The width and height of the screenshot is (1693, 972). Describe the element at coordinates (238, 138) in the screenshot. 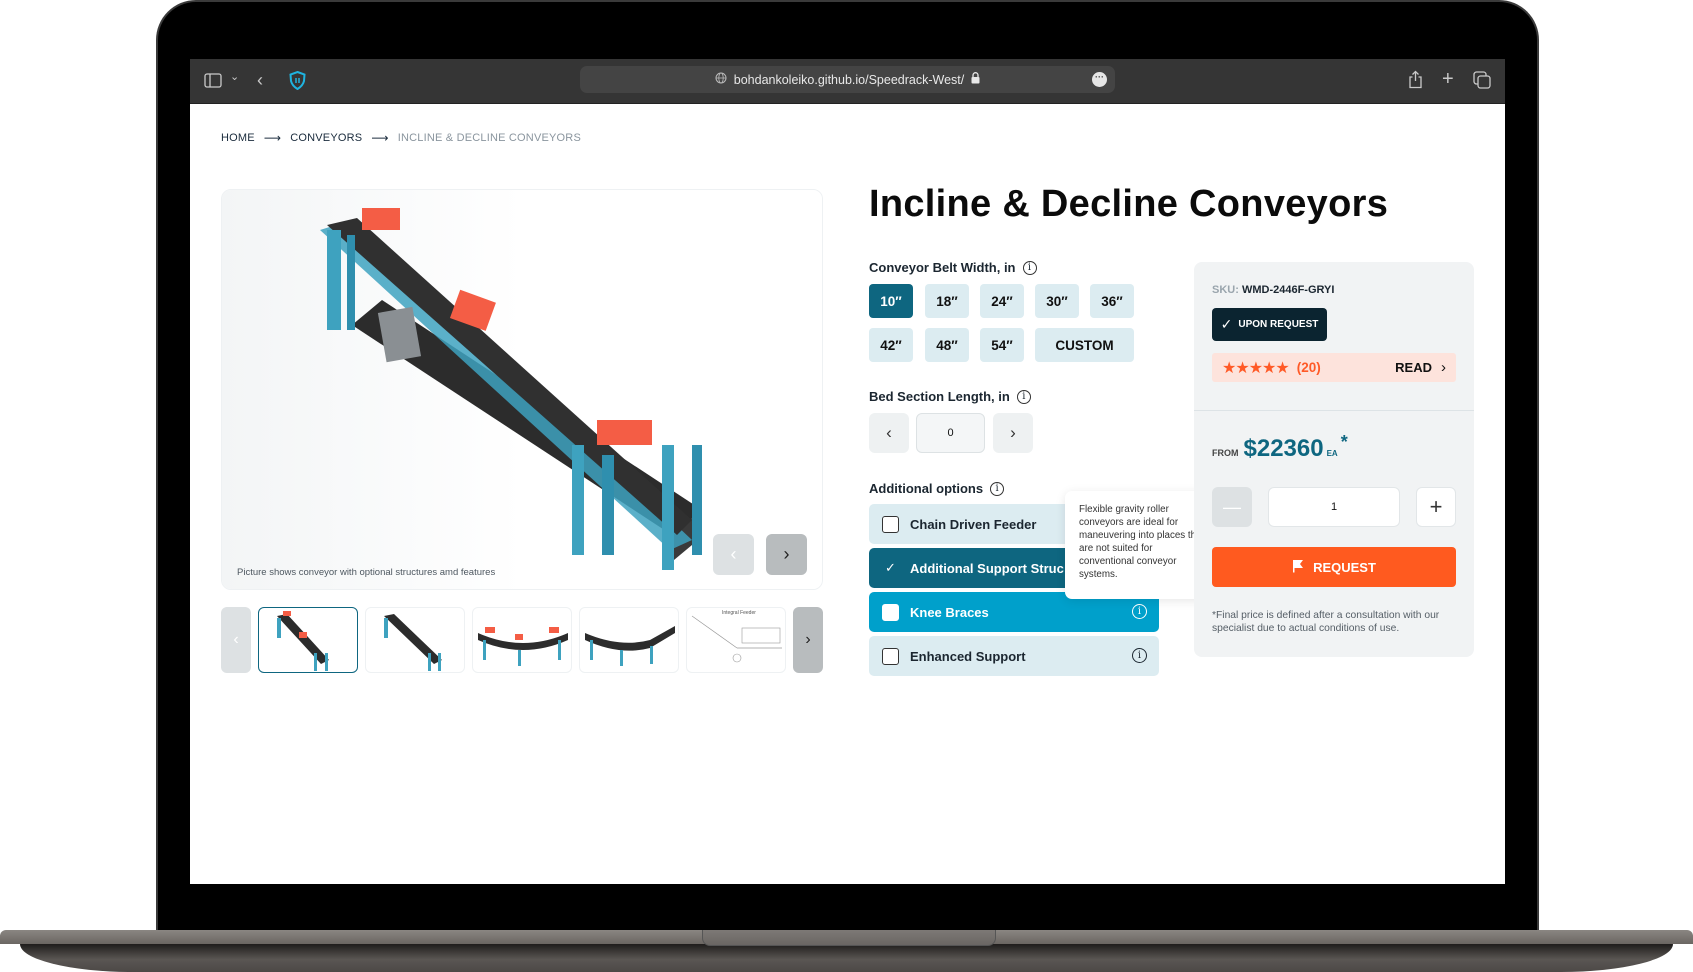

I see `breadcrumb-home: HOME` at that location.